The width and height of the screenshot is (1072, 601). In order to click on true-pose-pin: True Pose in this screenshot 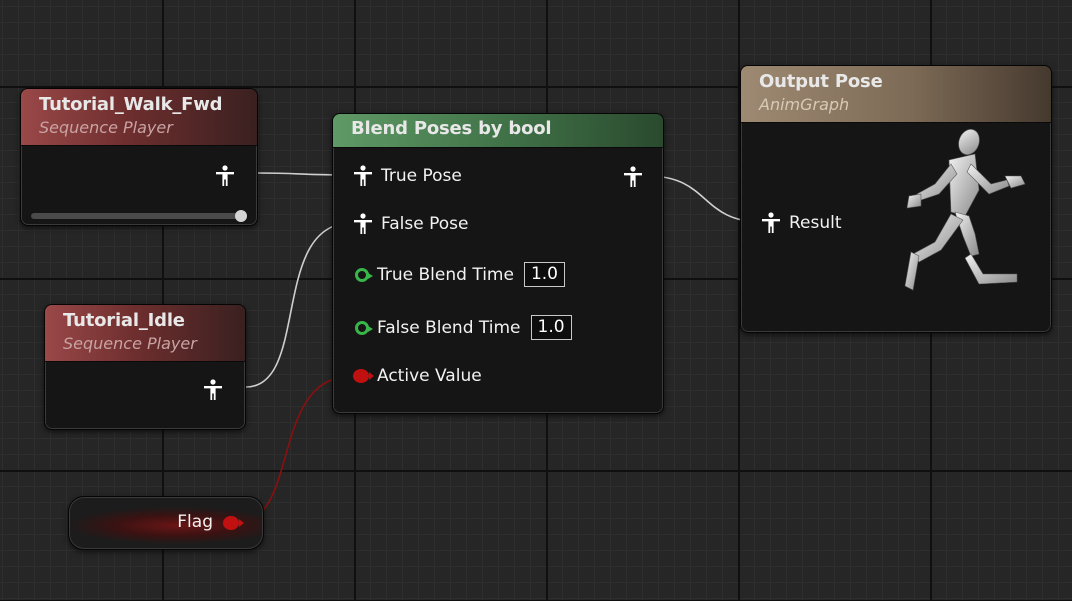, I will do `click(407, 176)`.